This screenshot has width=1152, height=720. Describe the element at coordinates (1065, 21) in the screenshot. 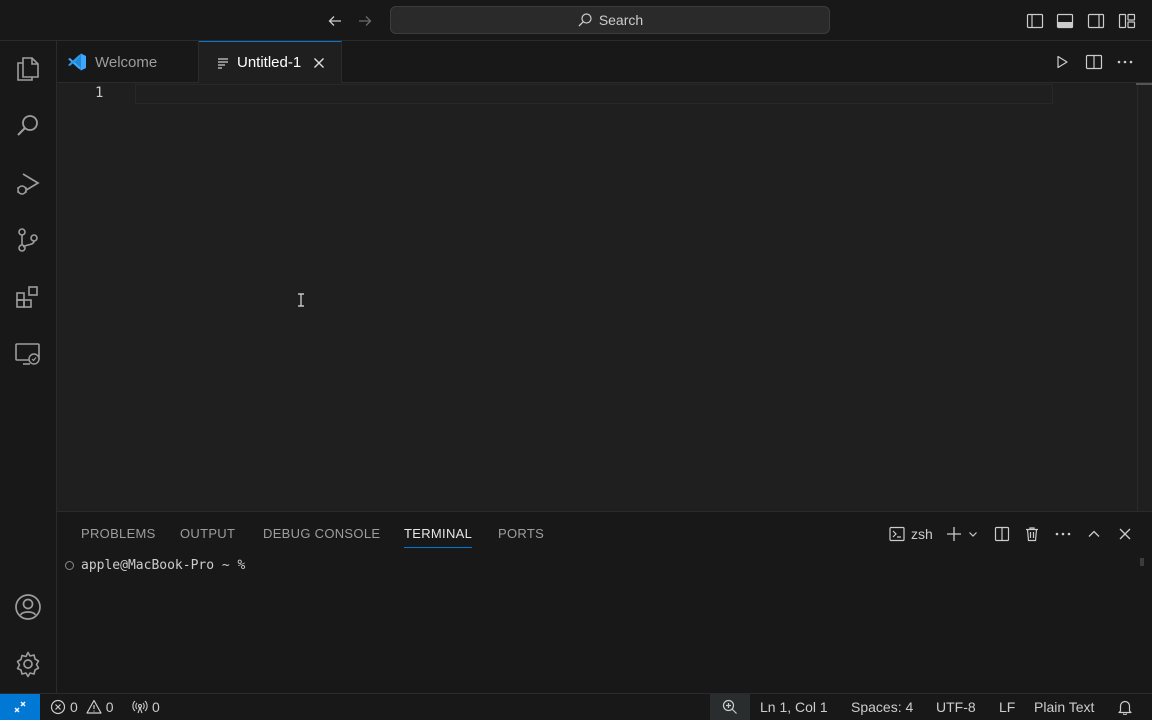

I see `toggle-panel-icon` at that location.